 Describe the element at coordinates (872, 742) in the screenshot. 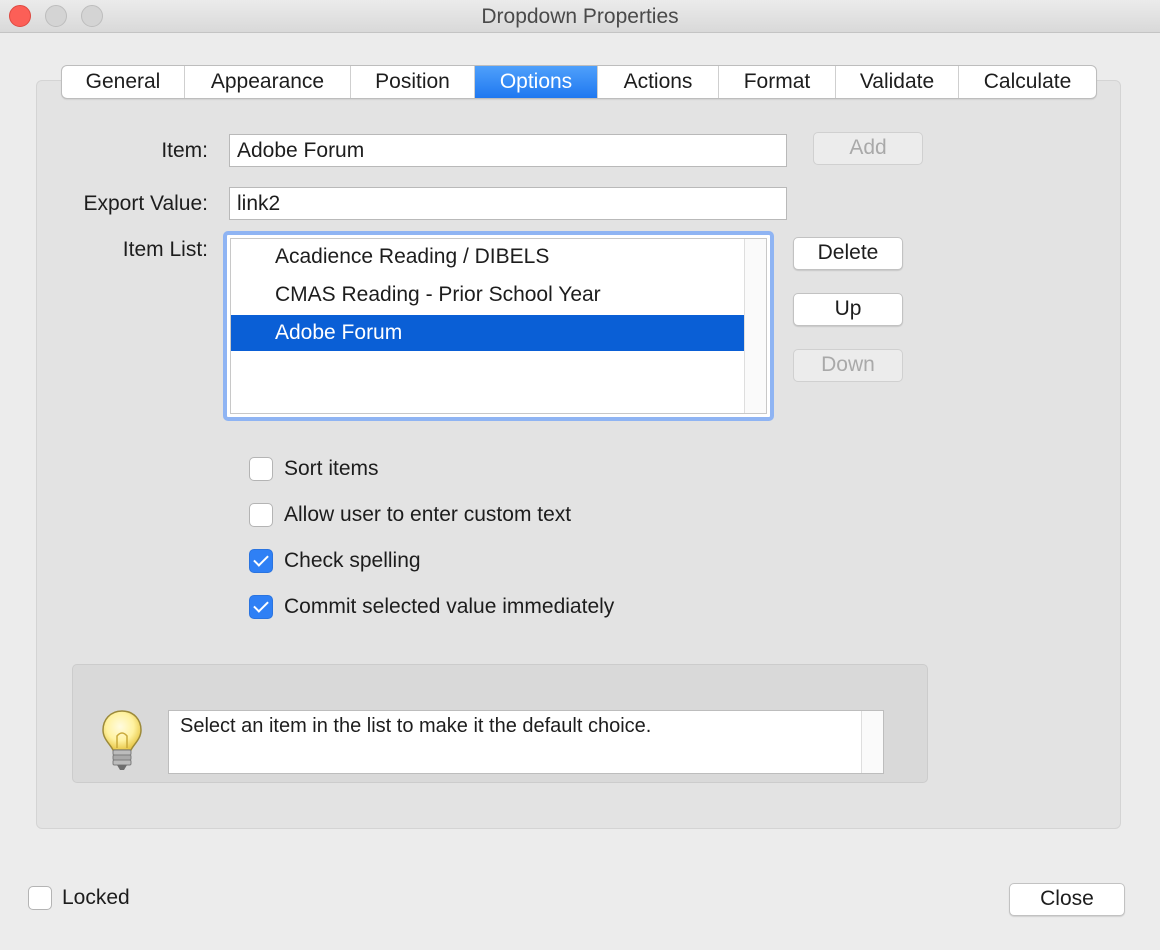

I see `hint-scrollbar` at that location.